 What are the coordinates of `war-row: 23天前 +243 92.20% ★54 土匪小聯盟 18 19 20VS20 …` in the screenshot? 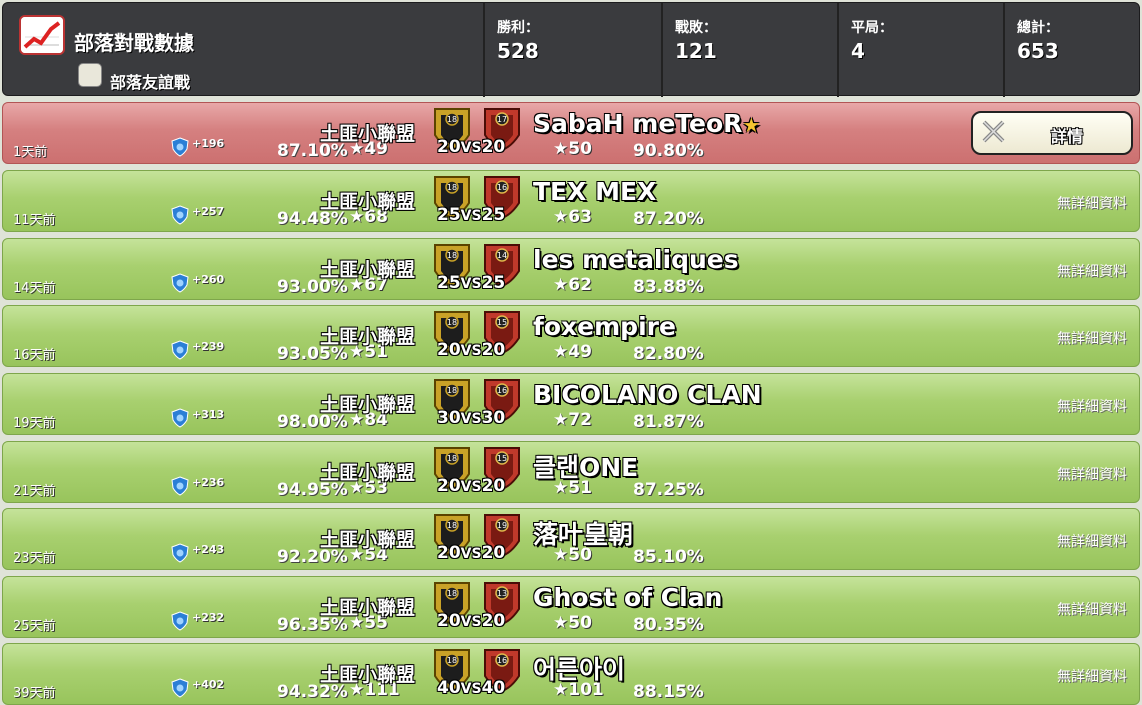 It's located at (571, 539).